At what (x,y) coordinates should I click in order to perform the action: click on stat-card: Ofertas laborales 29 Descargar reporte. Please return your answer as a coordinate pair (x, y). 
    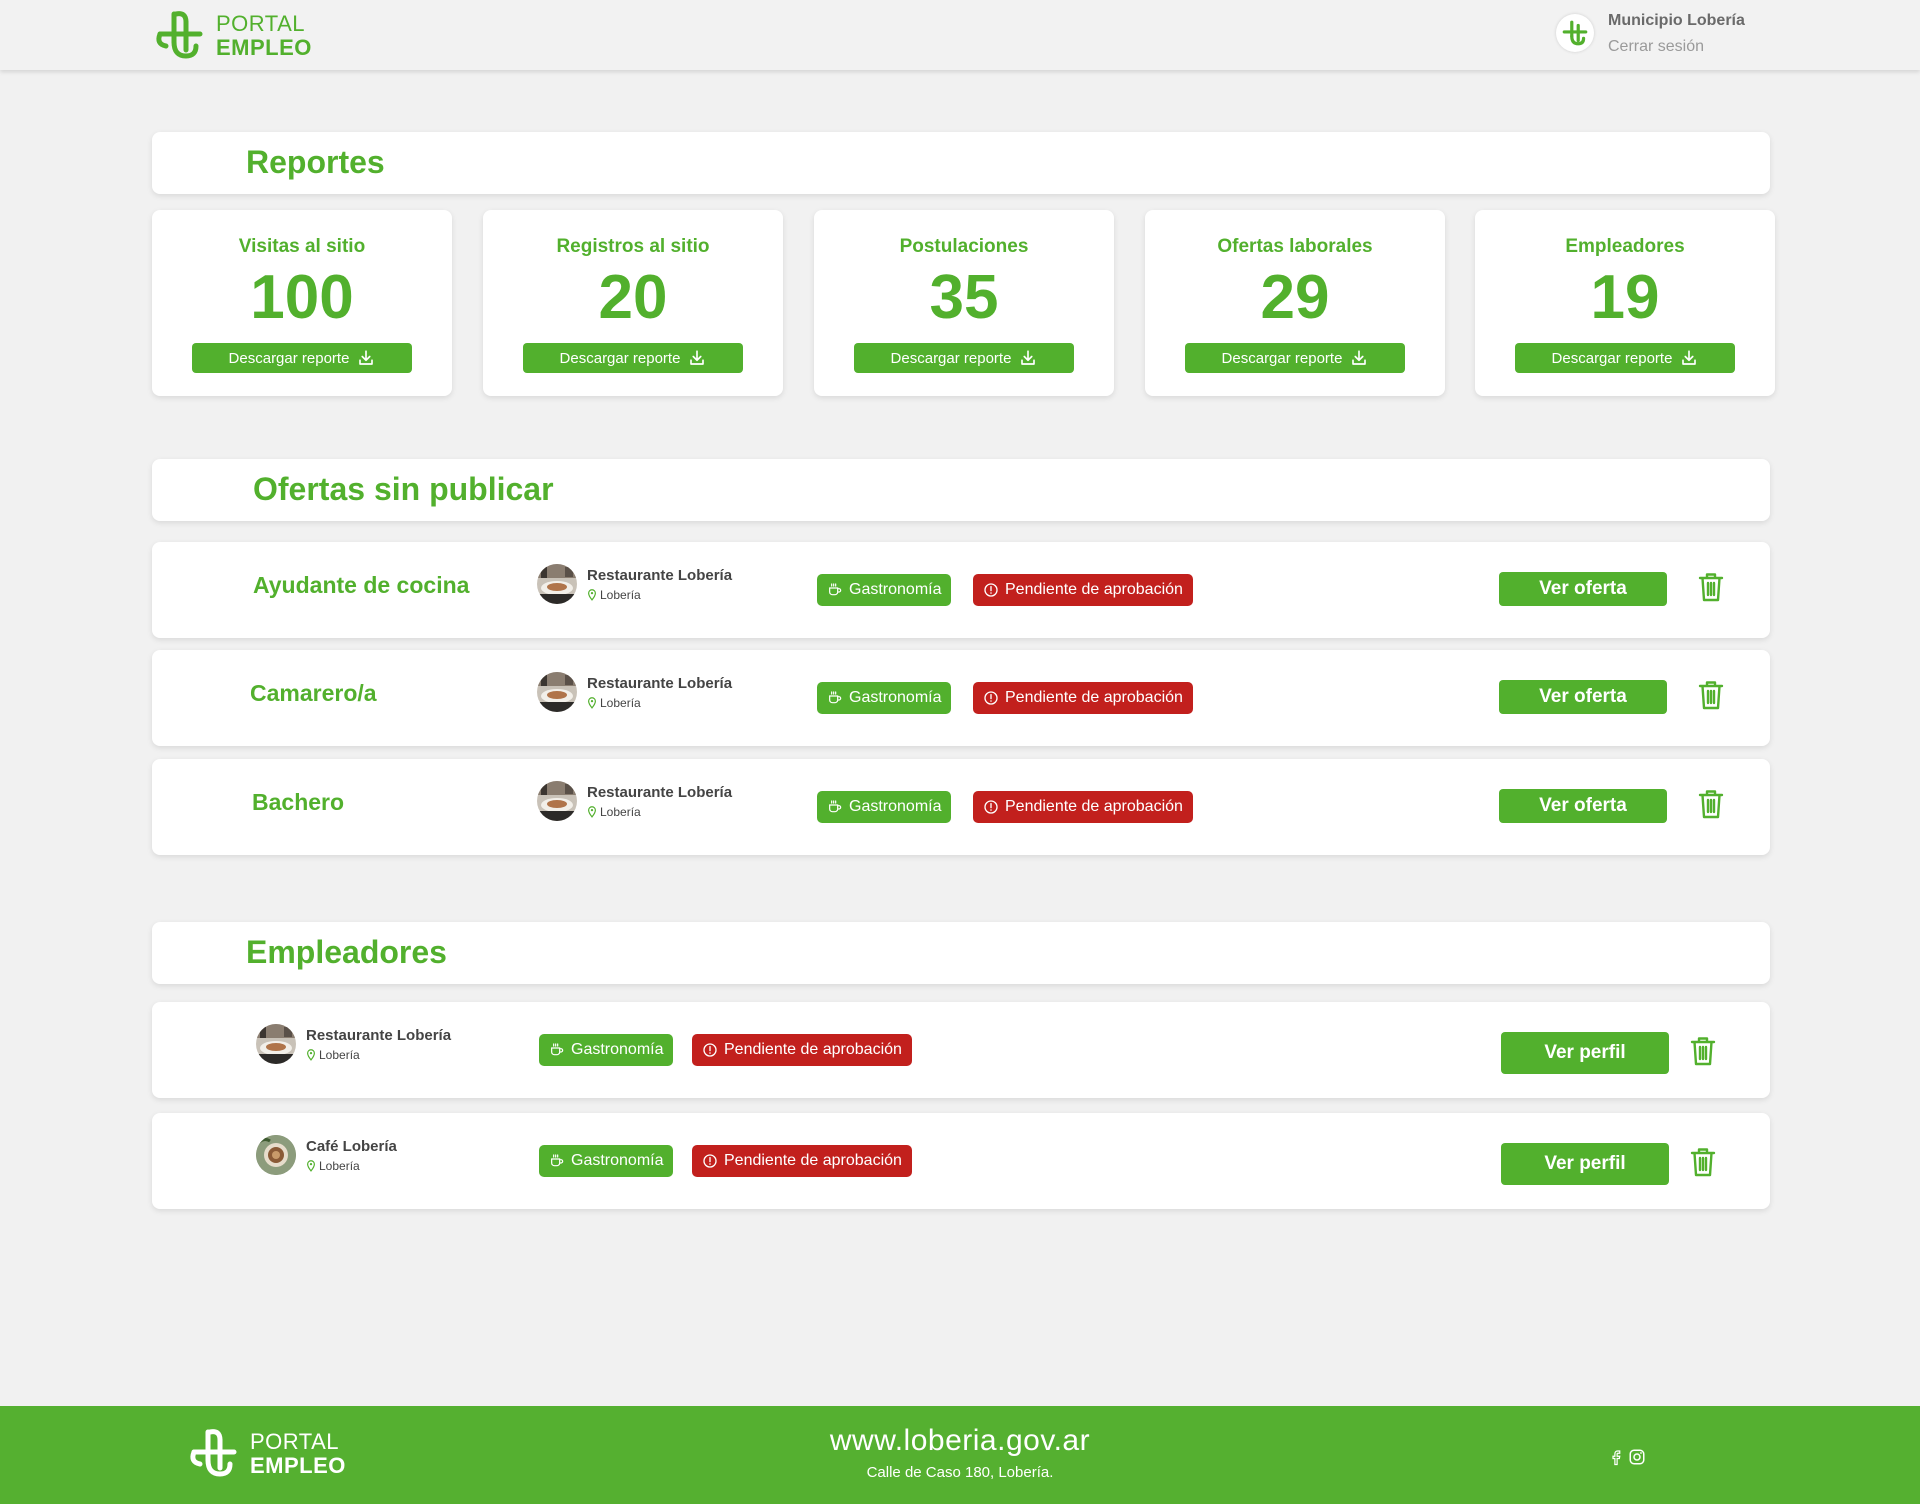
    Looking at the image, I should click on (1295, 303).